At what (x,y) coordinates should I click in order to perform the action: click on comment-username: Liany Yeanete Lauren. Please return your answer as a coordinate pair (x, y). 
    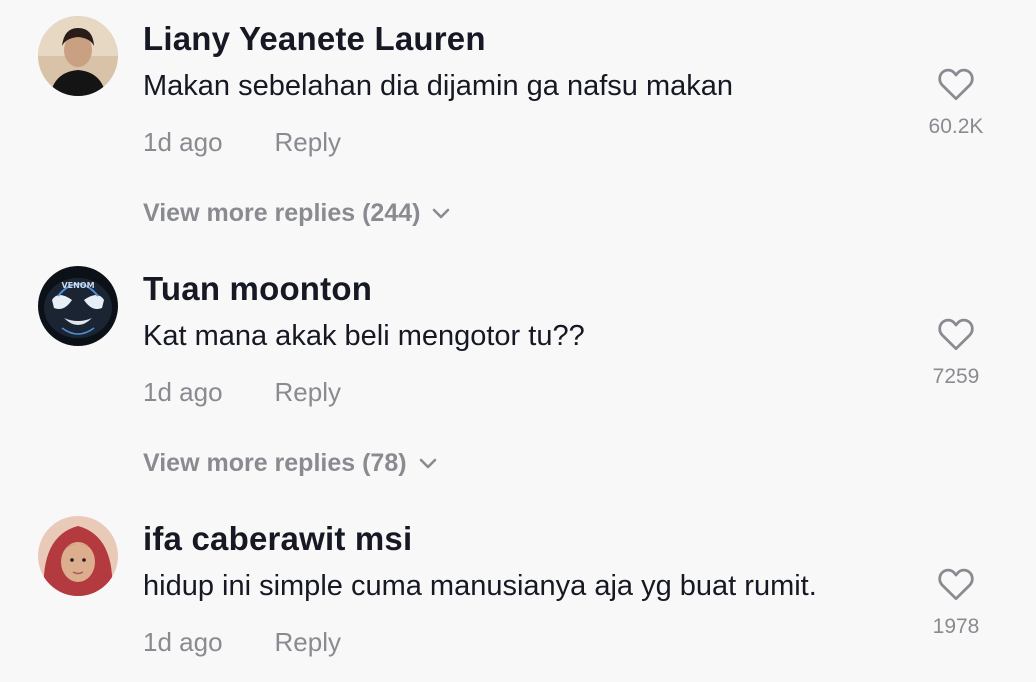
    Looking at the image, I should click on (314, 39).